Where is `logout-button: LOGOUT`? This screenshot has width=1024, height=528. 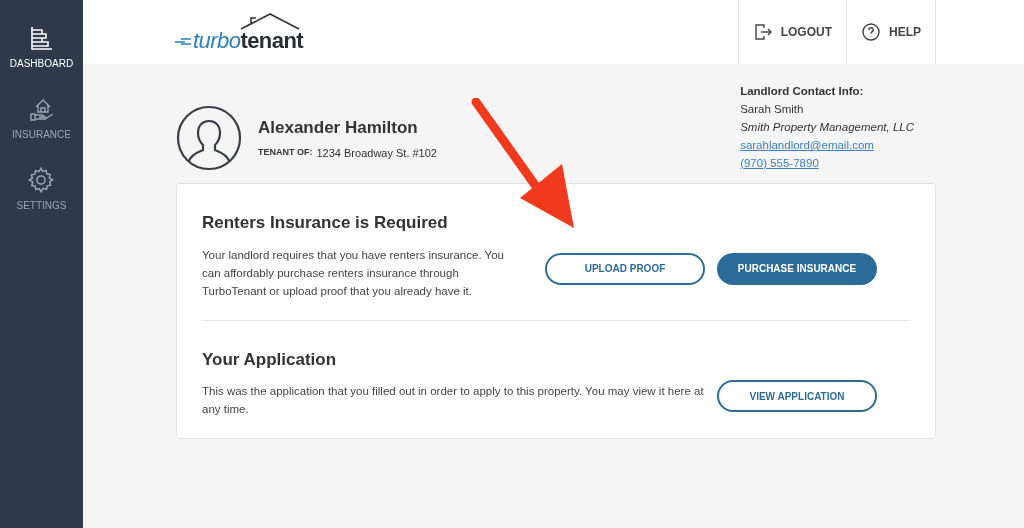 logout-button: LOGOUT is located at coordinates (791, 32).